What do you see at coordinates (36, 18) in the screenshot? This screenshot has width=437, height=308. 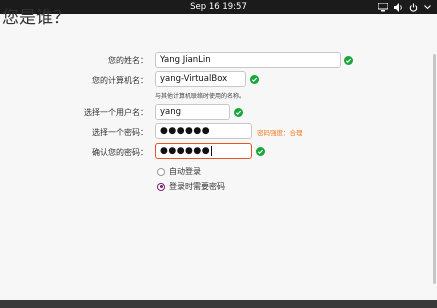 I see `page-title: 您是谁？` at bounding box center [36, 18].